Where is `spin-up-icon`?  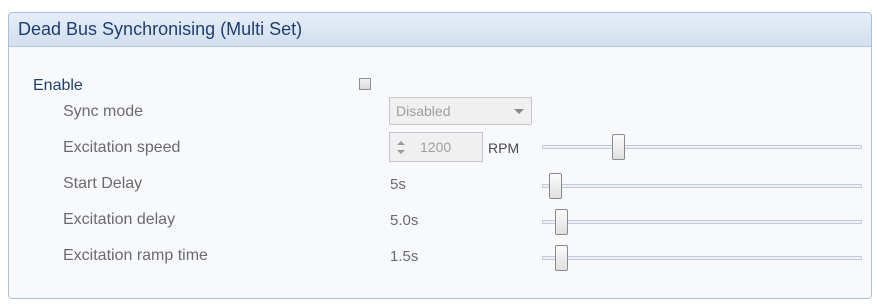 spin-up-icon is located at coordinates (401, 143).